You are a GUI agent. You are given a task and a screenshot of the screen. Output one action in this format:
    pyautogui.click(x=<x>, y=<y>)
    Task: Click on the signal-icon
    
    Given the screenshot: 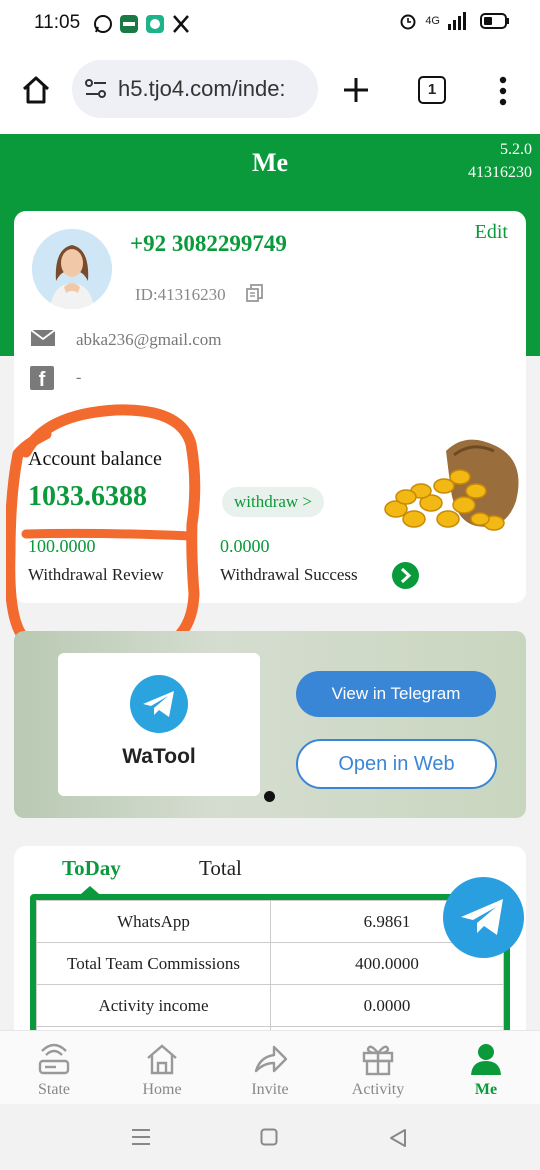 What is the action you would take?
    pyautogui.click(x=457, y=21)
    